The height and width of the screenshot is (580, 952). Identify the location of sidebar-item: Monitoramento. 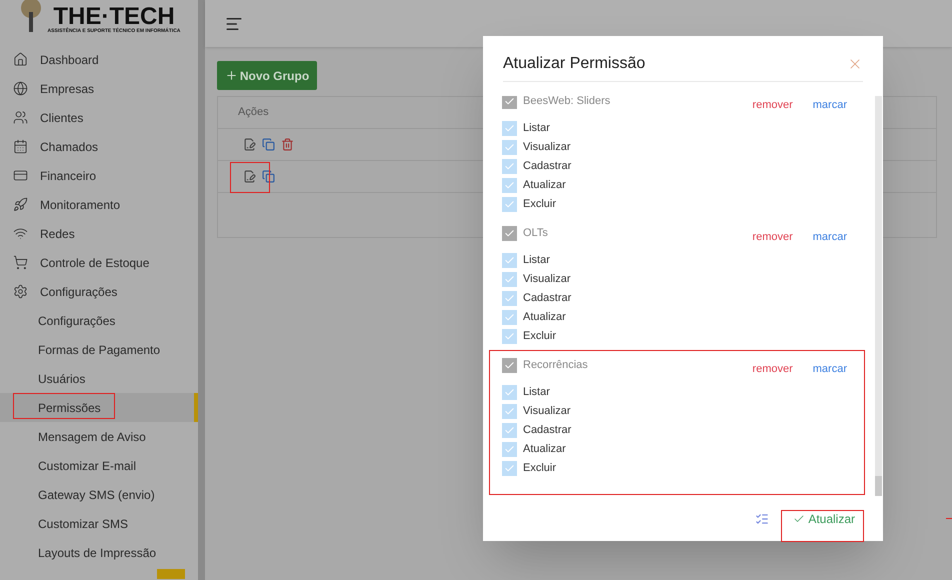
(99, 204).